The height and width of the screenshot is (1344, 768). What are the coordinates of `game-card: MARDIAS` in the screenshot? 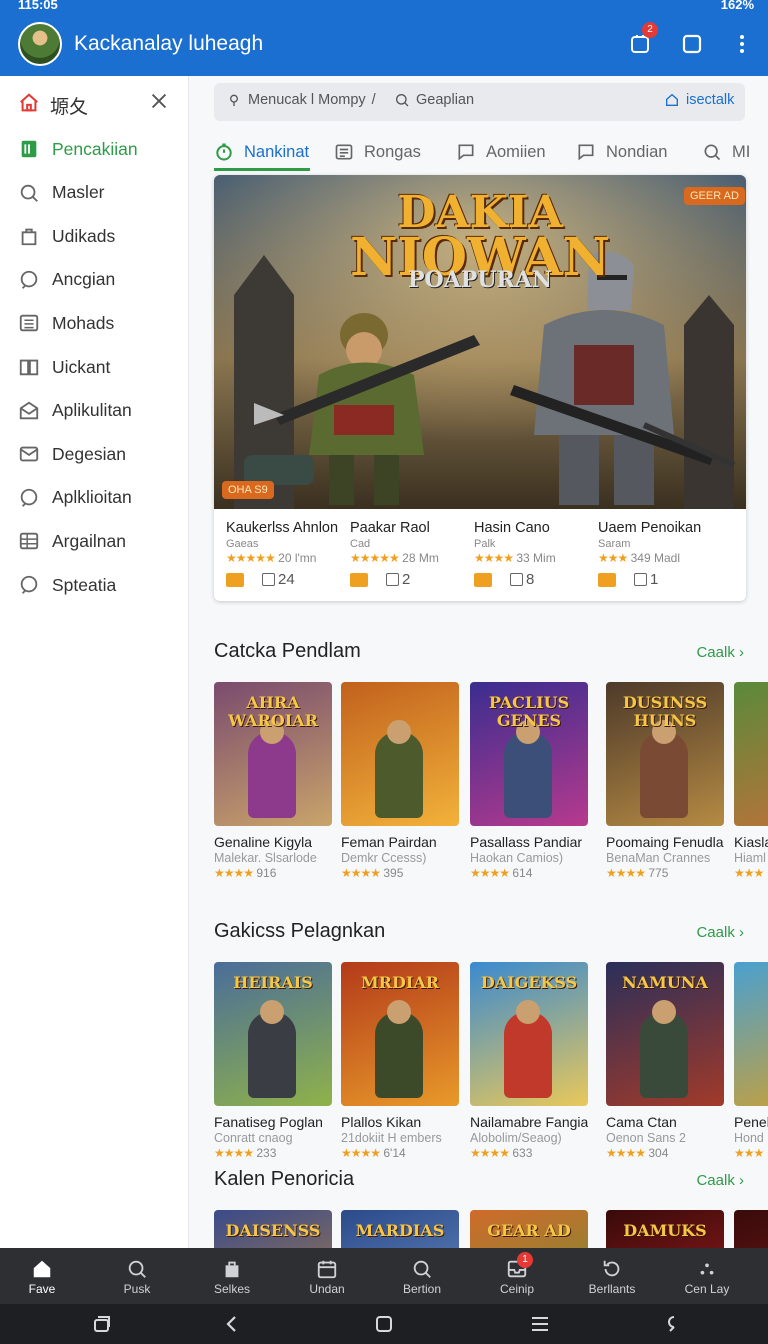 It's located at (400, 1229).